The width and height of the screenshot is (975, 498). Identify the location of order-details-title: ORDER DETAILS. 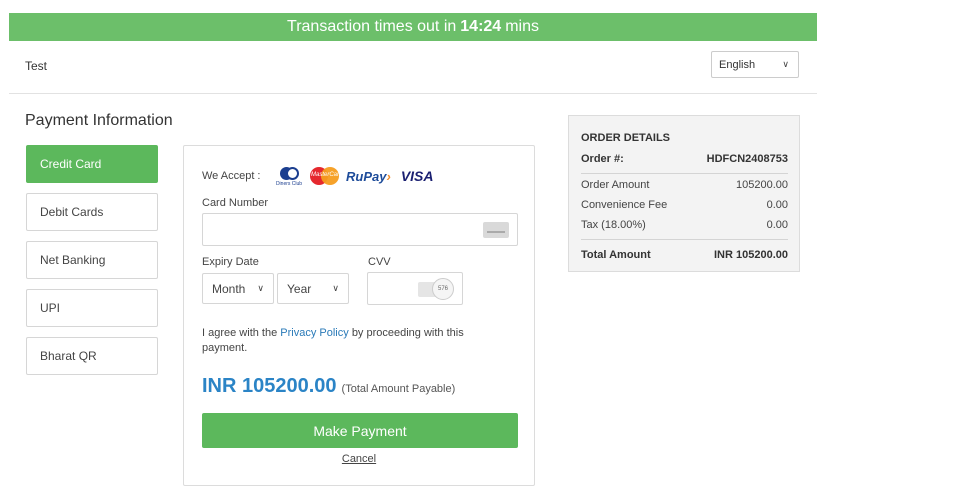
(626, 138).